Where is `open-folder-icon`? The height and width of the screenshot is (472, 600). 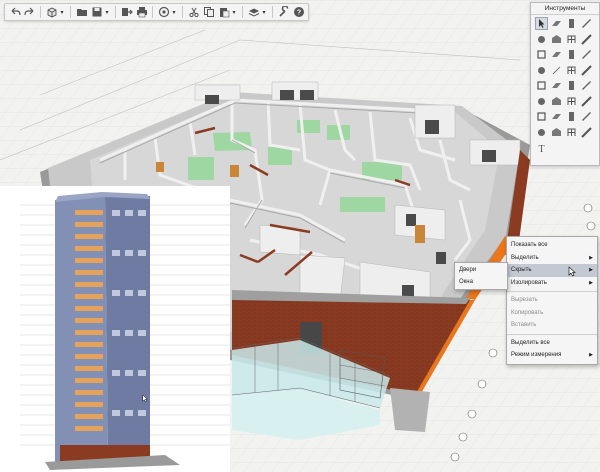 open-folder-icon is located at coordinates (81, 12).